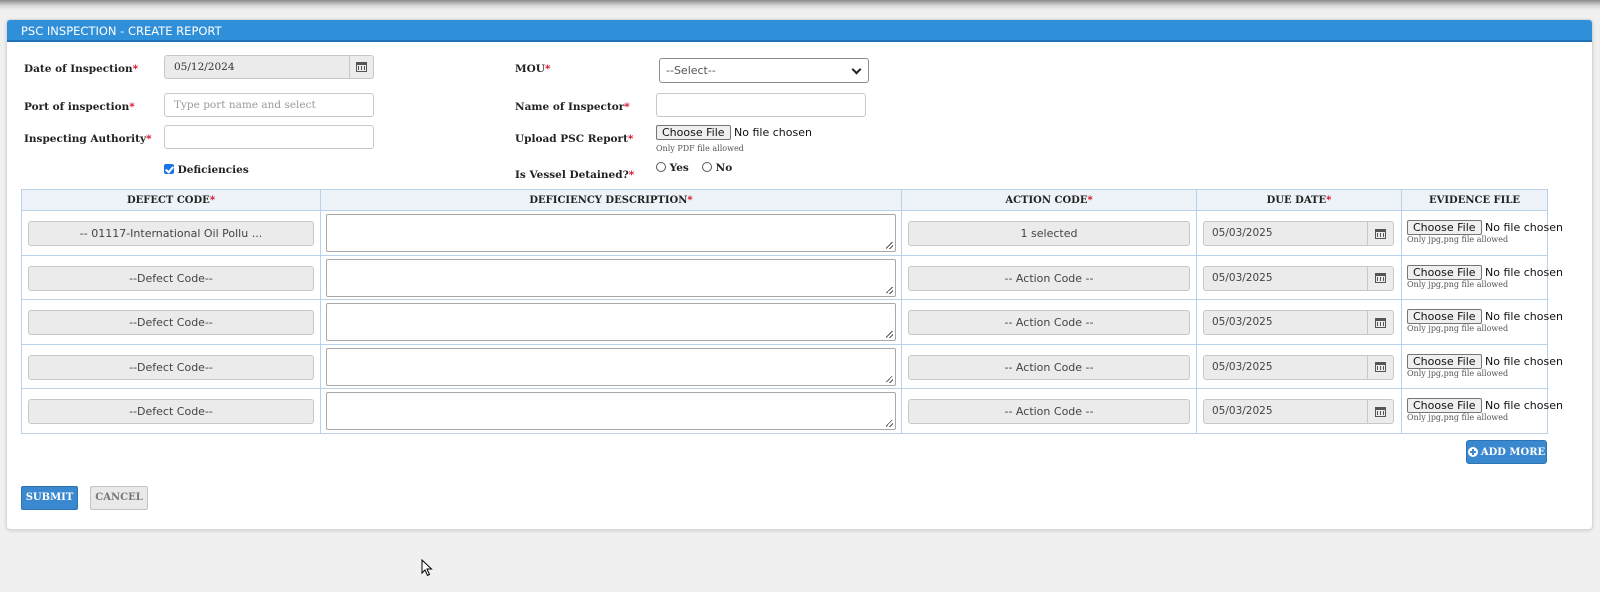 This screenshot has width=1600, height=592. Describe the element at coordinates (79, 107) in the screenshot. I see `port-of-inspection-label: Port of inspection*` at that location.